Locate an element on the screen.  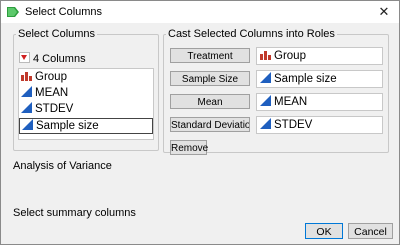
close-button: ✕ is located at coordinates (384, 12).